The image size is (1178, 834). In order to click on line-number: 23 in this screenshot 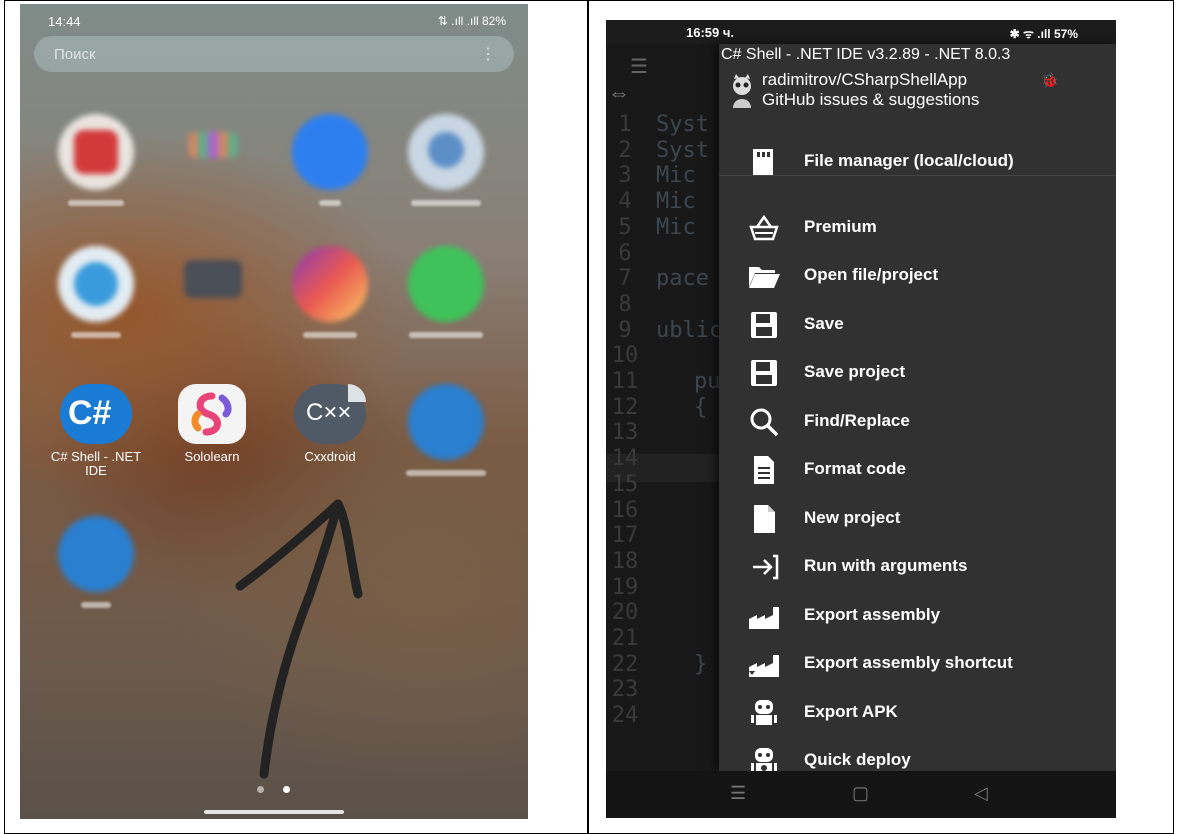, I will do `click(625, 690)`.